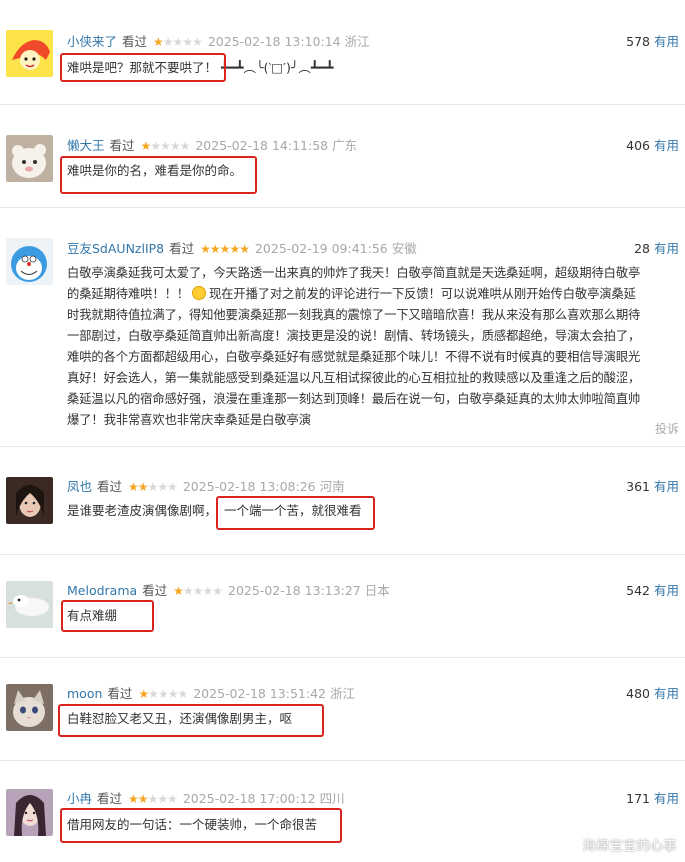 This screenshot has width=685, height=862. What do you see at coordinates (128, 294) in the screenshot?
I see `comment-line-part: 的桑延期待难哄！！！` at bounding box center [128, 294].